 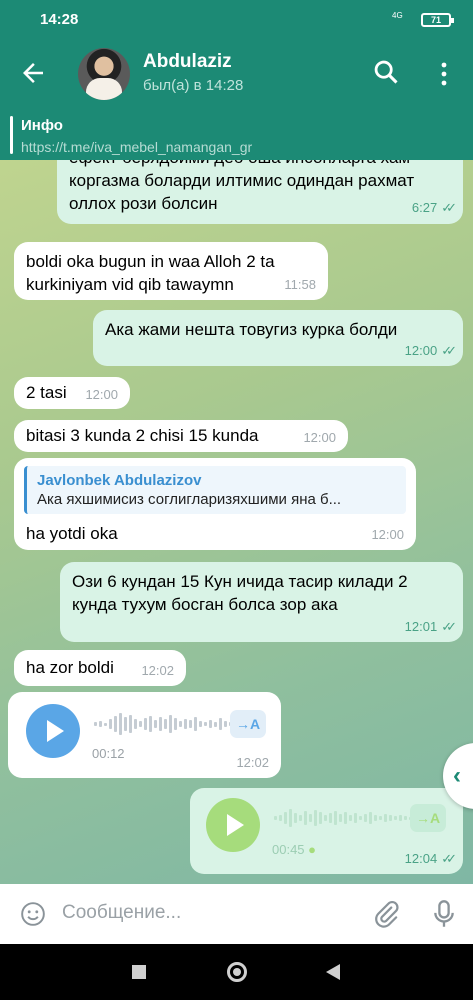 I want to click on pinned-message: Инфо https://t.me/iva_mebel_namangan_gr, so click(x=236, y=134).